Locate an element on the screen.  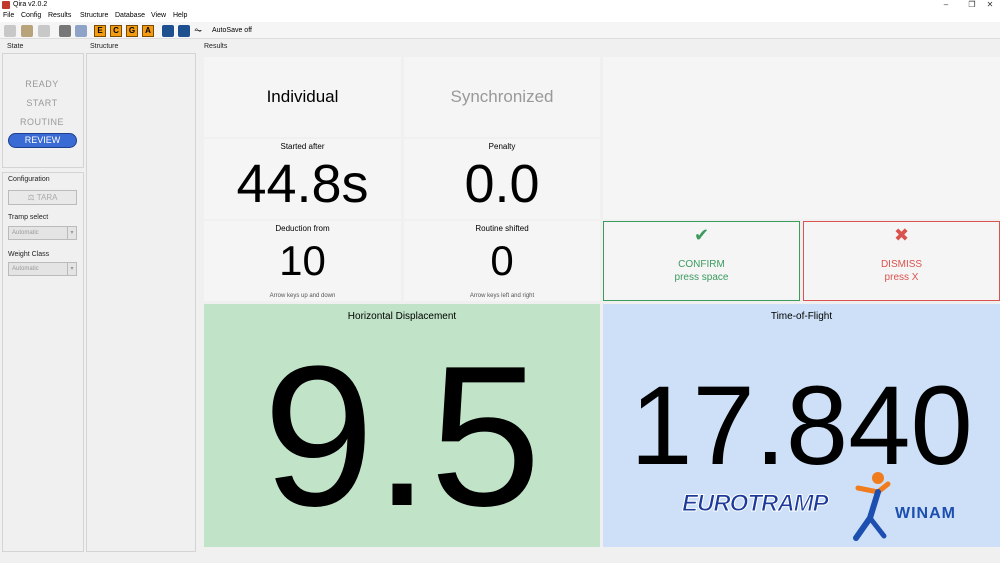
edit-icon is located at coordinates (81, 31).